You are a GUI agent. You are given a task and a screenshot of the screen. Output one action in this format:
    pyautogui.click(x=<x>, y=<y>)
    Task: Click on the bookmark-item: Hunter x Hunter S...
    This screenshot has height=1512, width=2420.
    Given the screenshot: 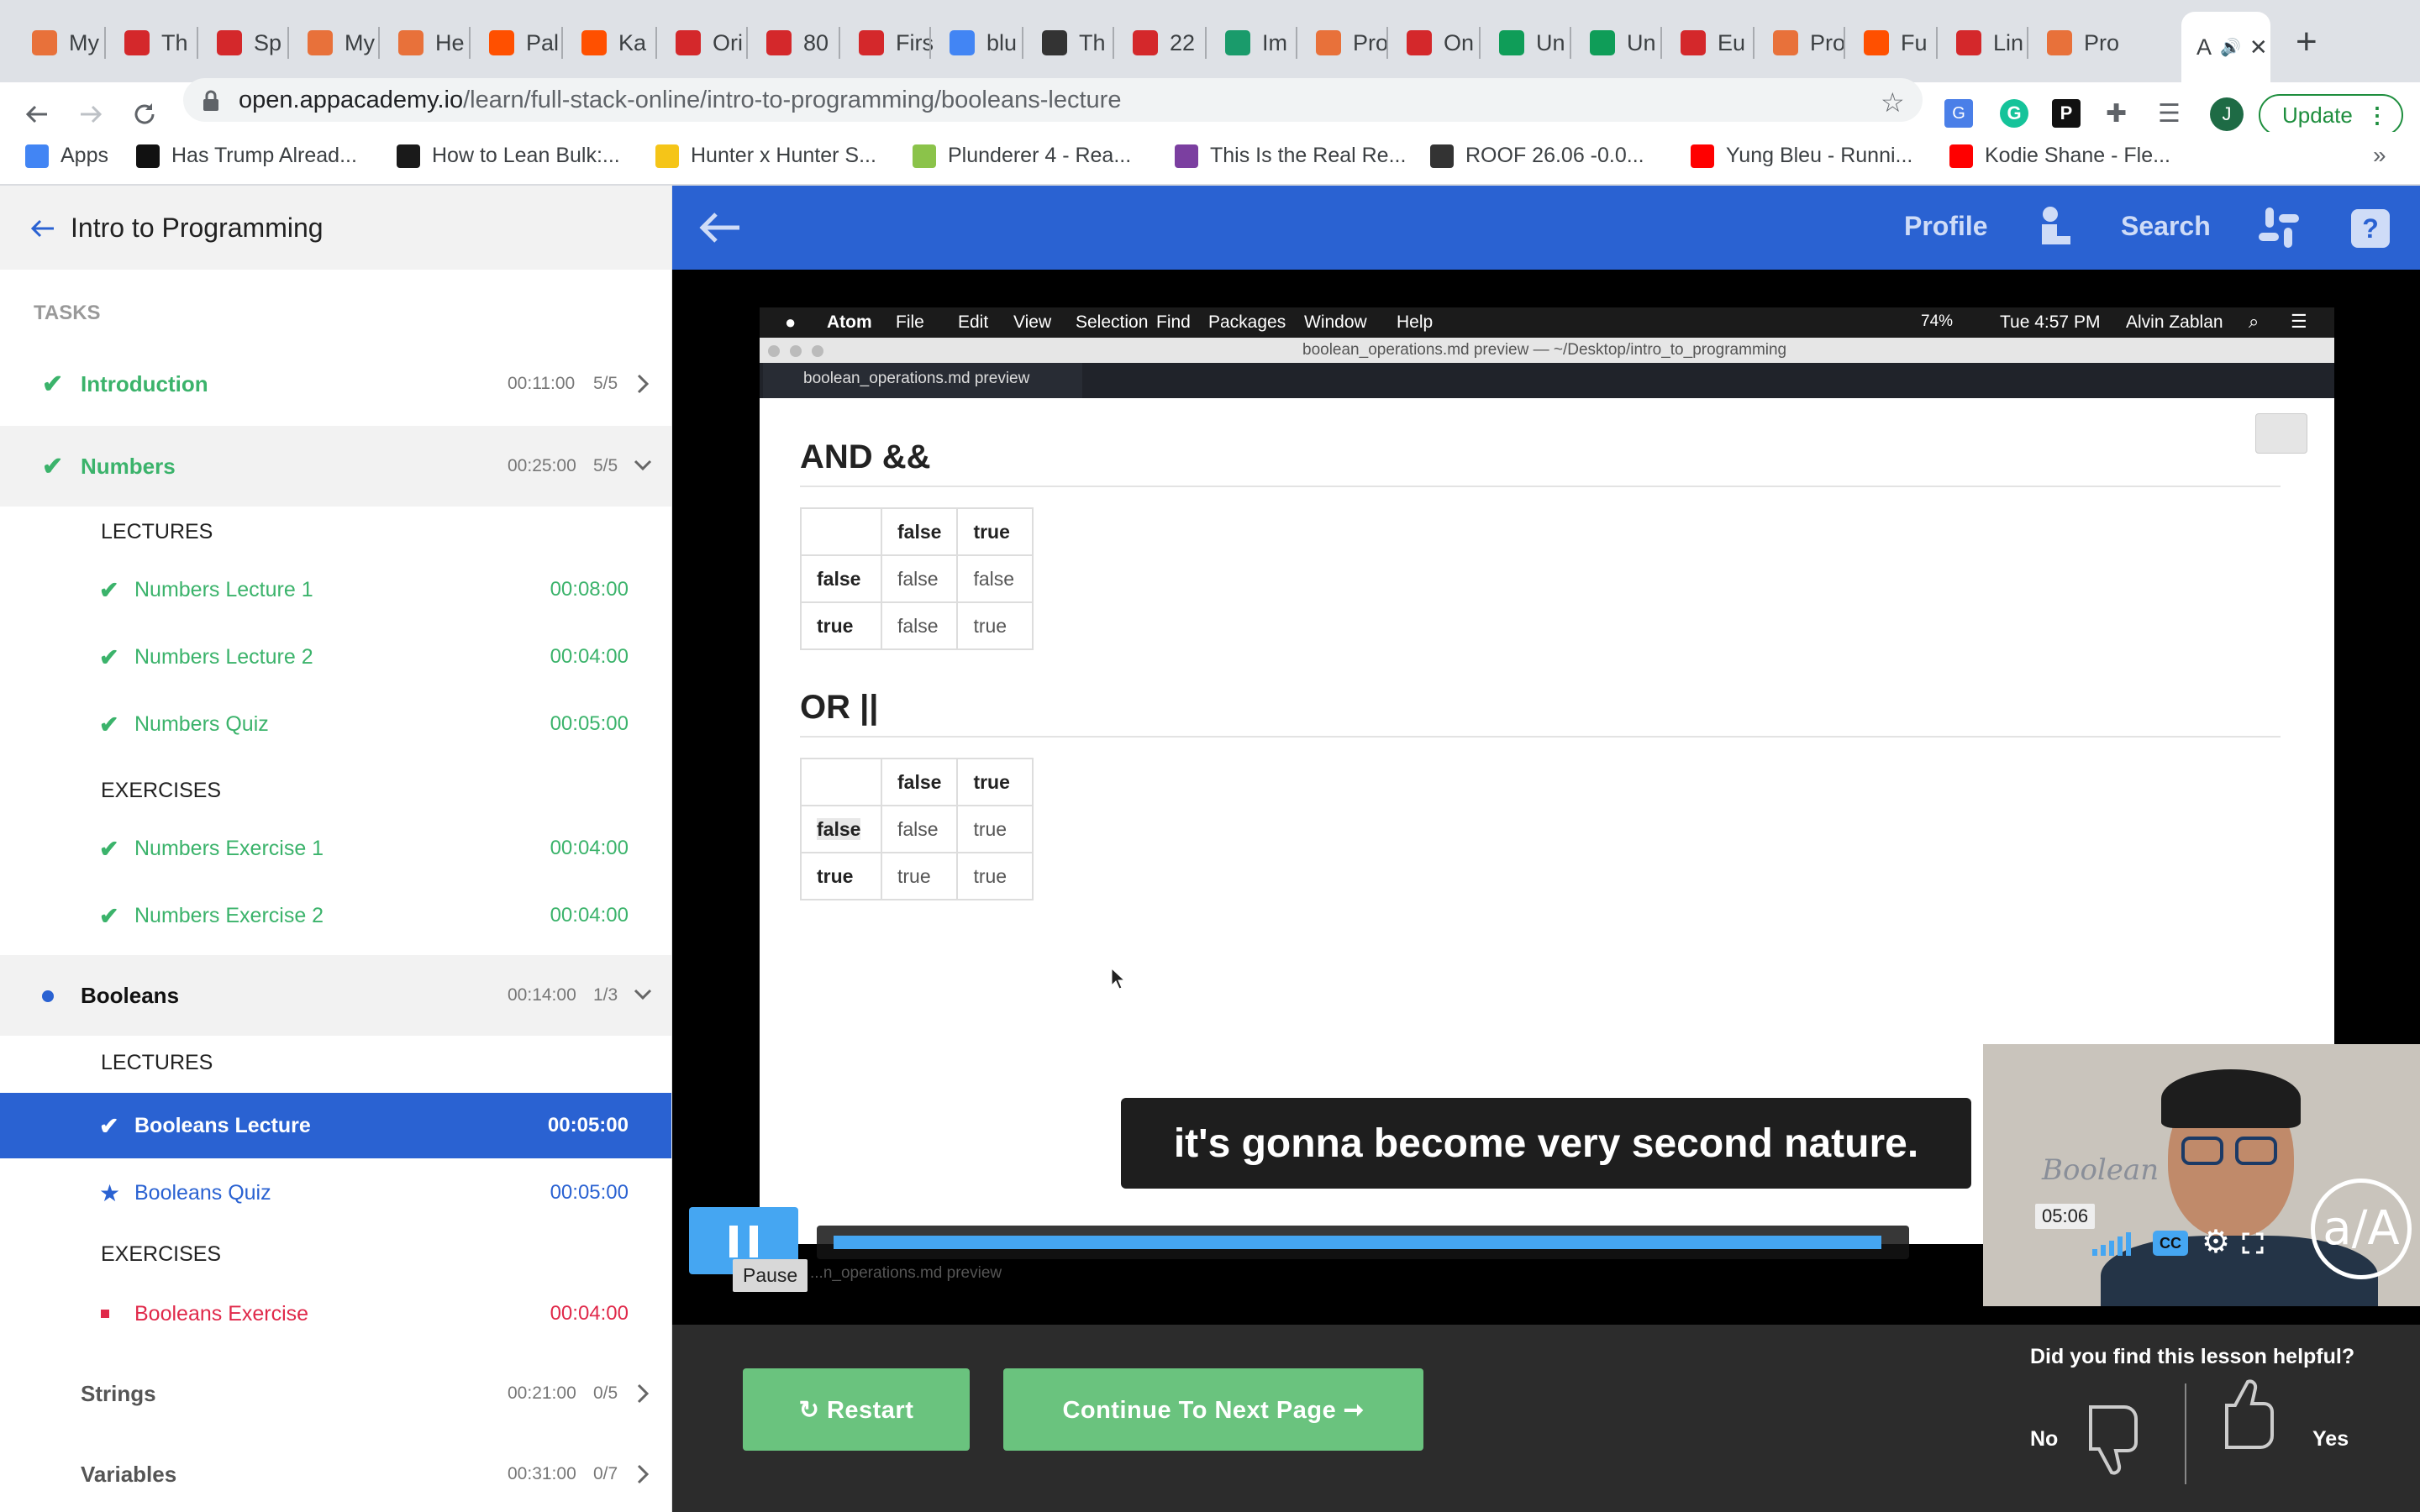 What is the action you would take?
    pyautogui.click(x=765, y=156)
    